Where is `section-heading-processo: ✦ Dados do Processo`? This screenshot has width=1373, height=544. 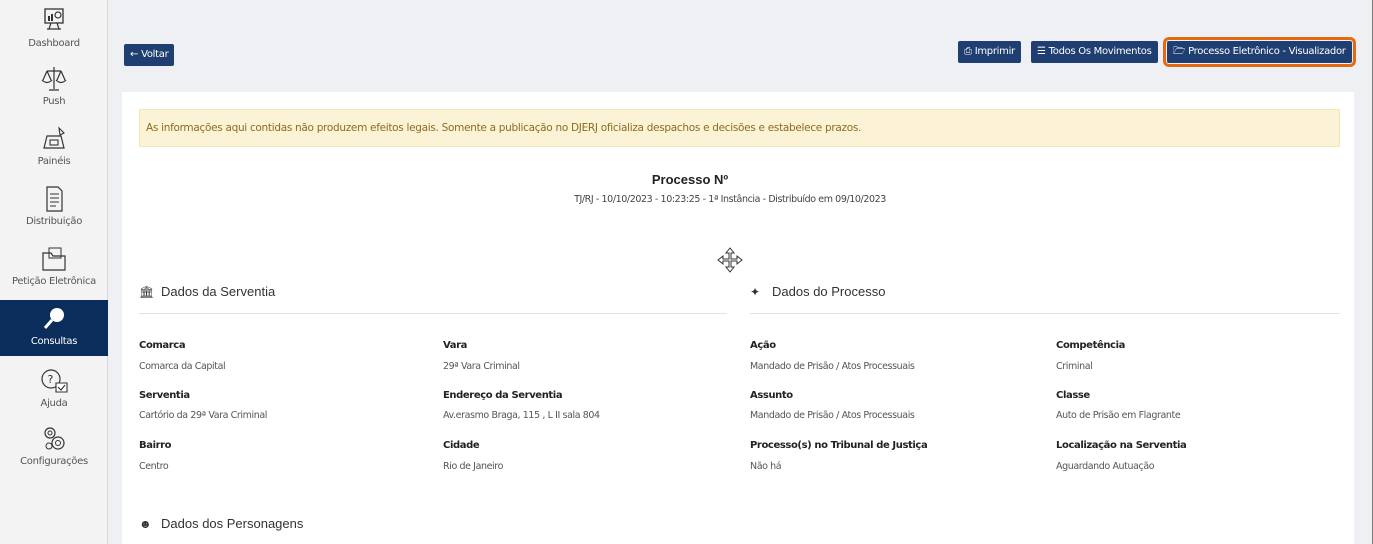 section-heading-processo: ✦ Dados do Processo is located at coordinates (818, 291).